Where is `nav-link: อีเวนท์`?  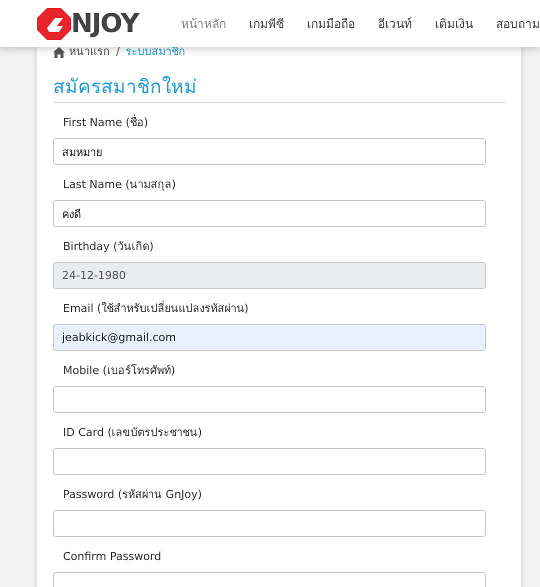 nav-link: อีเวนท์ is located at coordinates (395, 23).